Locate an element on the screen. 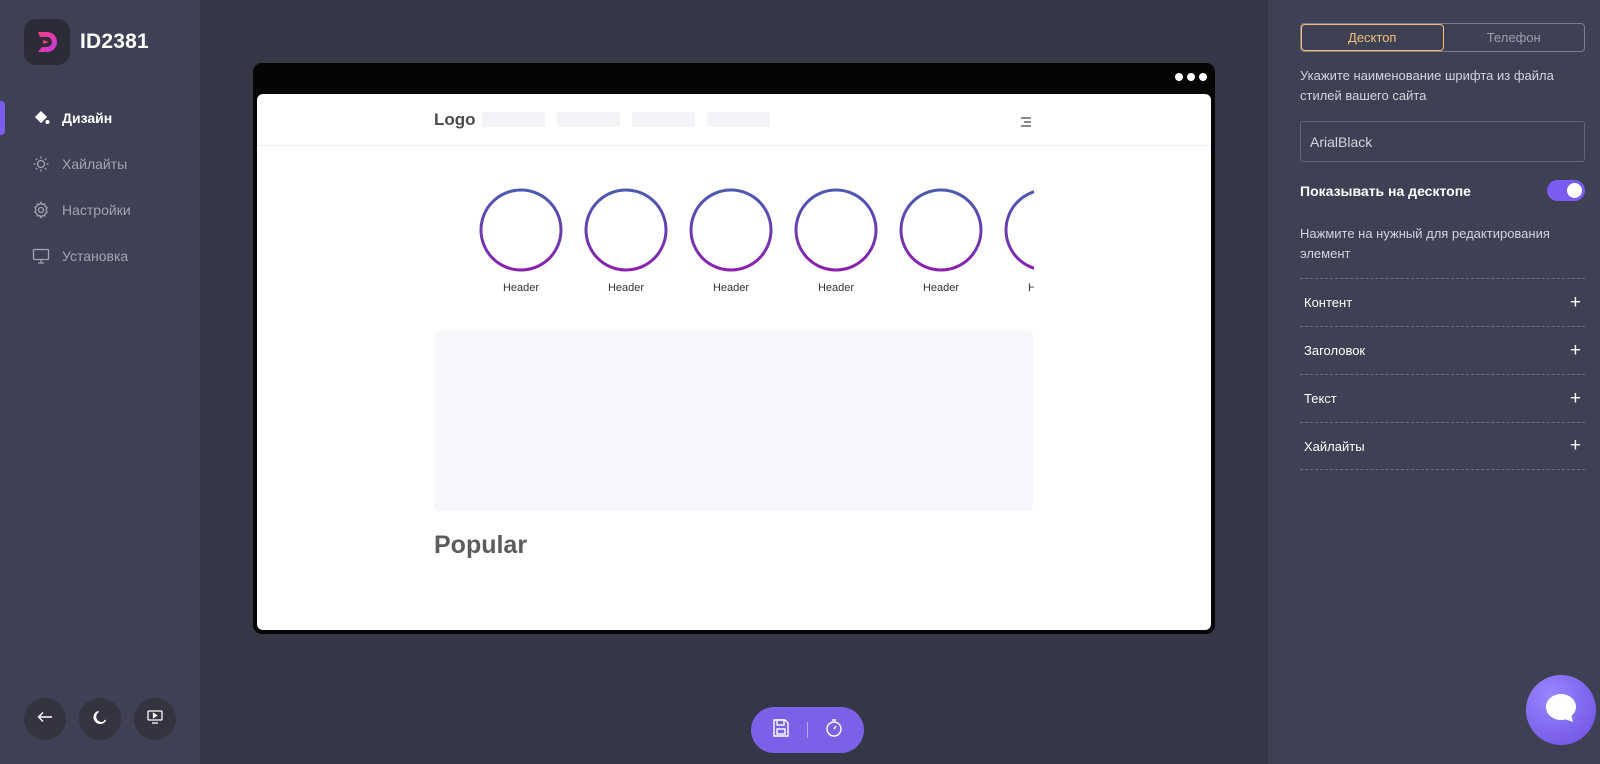 This screenshot has height=764, width=1600. sidebar-item-install: Установка is located at coordinates (100, 256).